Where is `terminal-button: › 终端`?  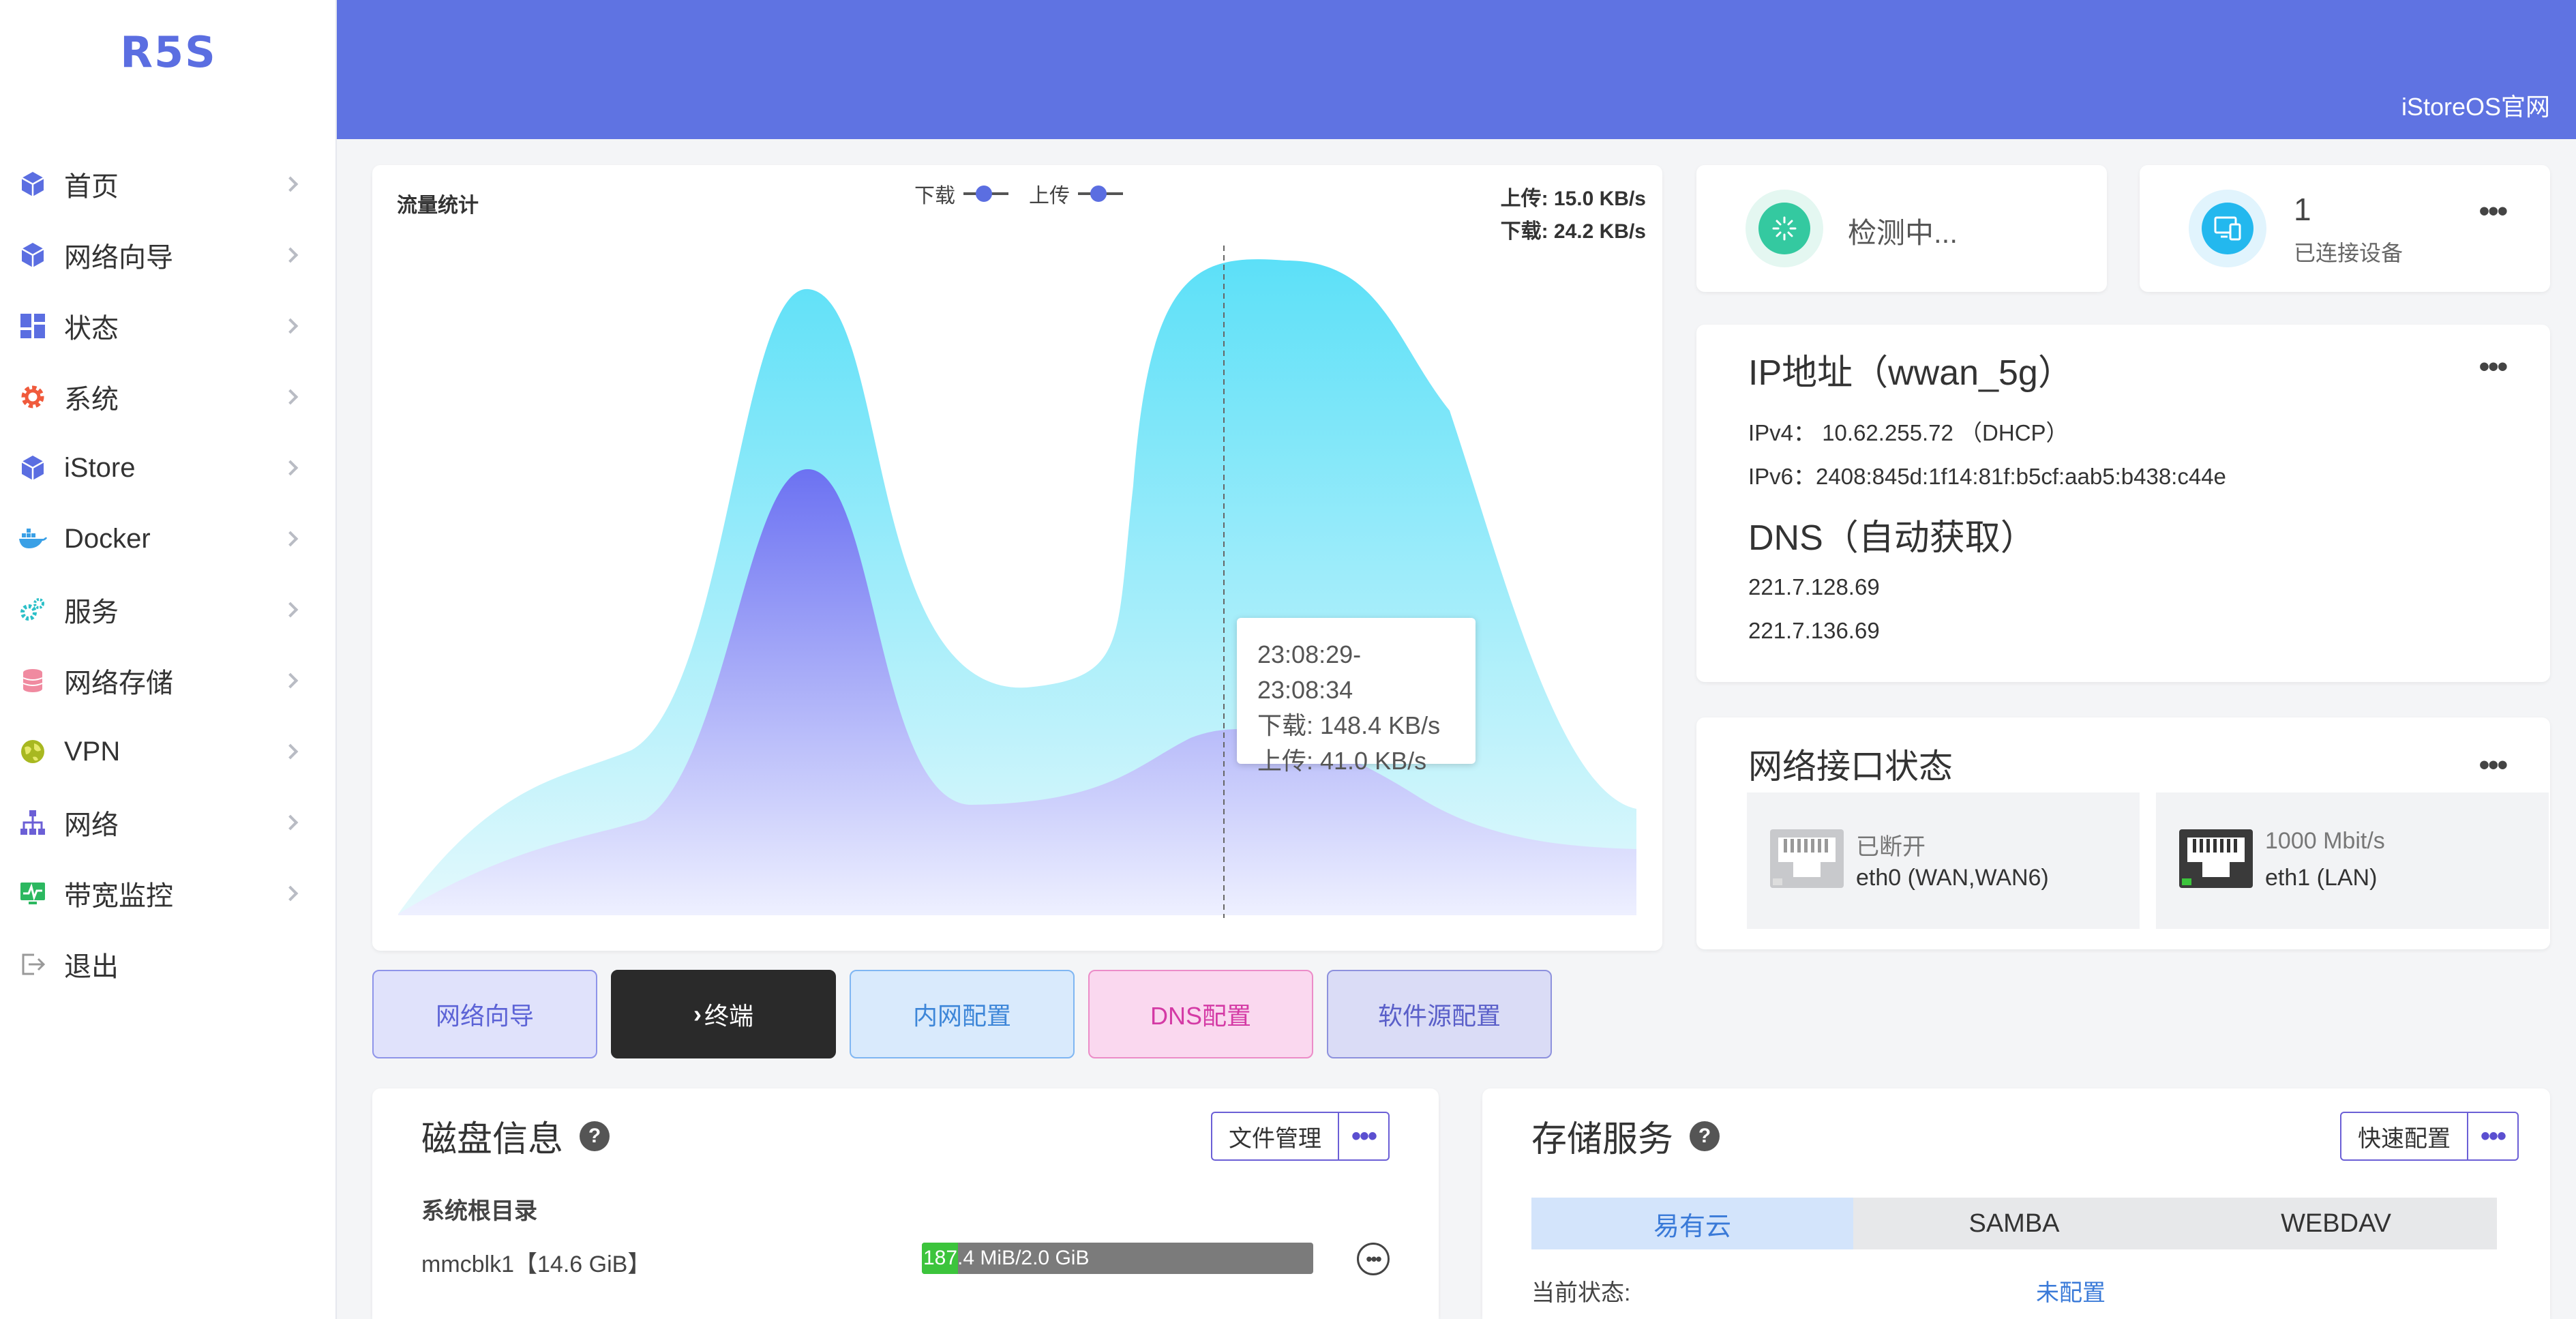 terminal-button: › 终端 is located at coordinates (723, 1014).